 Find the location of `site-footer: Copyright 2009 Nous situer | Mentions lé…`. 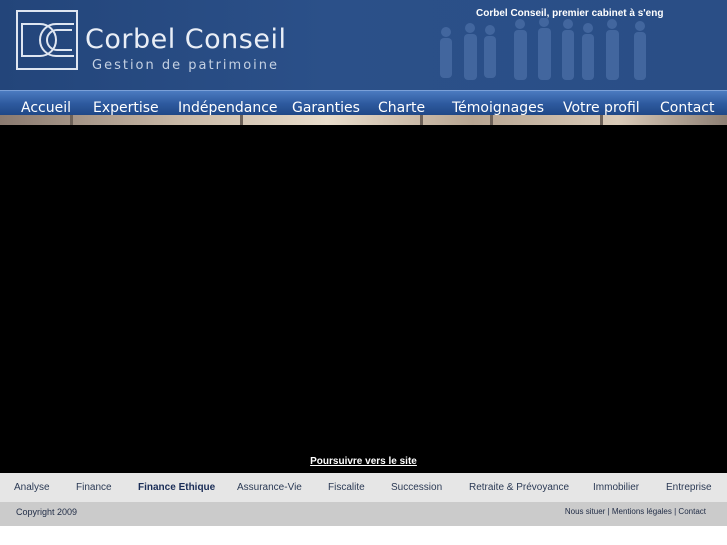

site-footer: Copyright 2009 Nous situer | Mentions lé… is located at coordinates (363, 514).